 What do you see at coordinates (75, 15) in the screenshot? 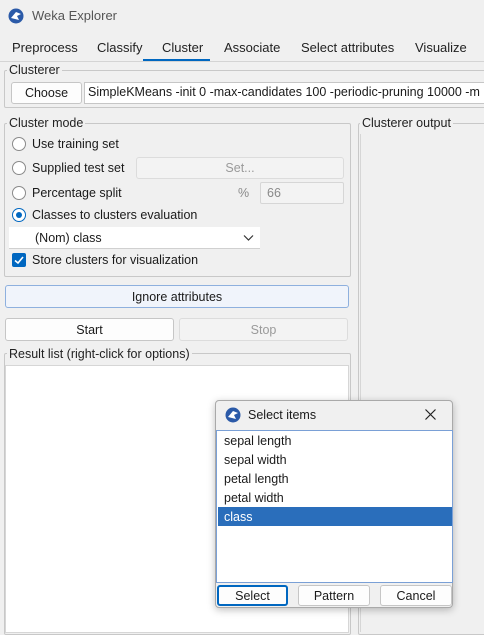
I see `window-title: Weka Explorer` at bounding box center [75, 15].